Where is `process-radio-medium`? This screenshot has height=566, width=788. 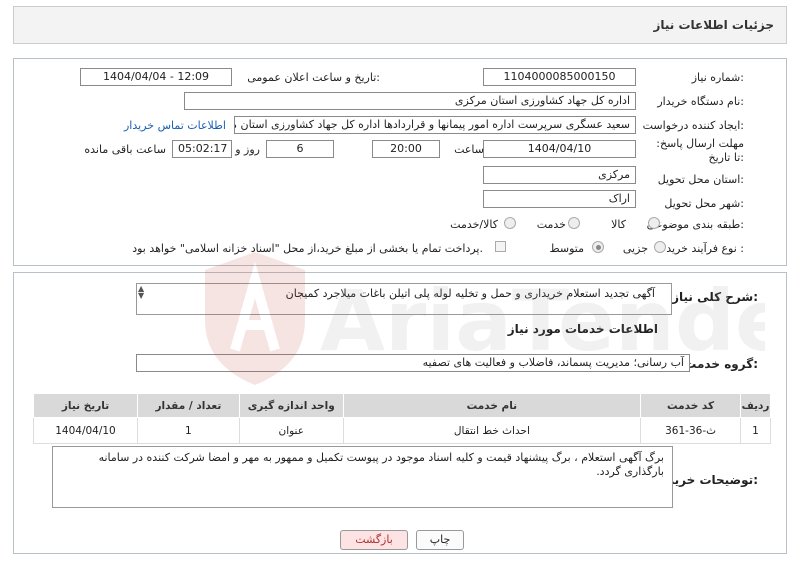
process-radio-medium is located at coordinates (598, 247).